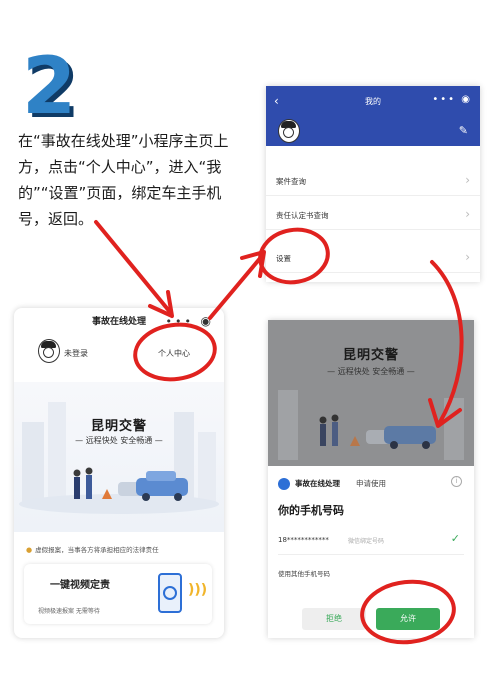 Image resolution: width=499 pixels, height=700 pixels. What do you see at coordinates (133, 267) in the screenshot?
I see `arrow-to-personal-center` at bounding box center [133, 267].